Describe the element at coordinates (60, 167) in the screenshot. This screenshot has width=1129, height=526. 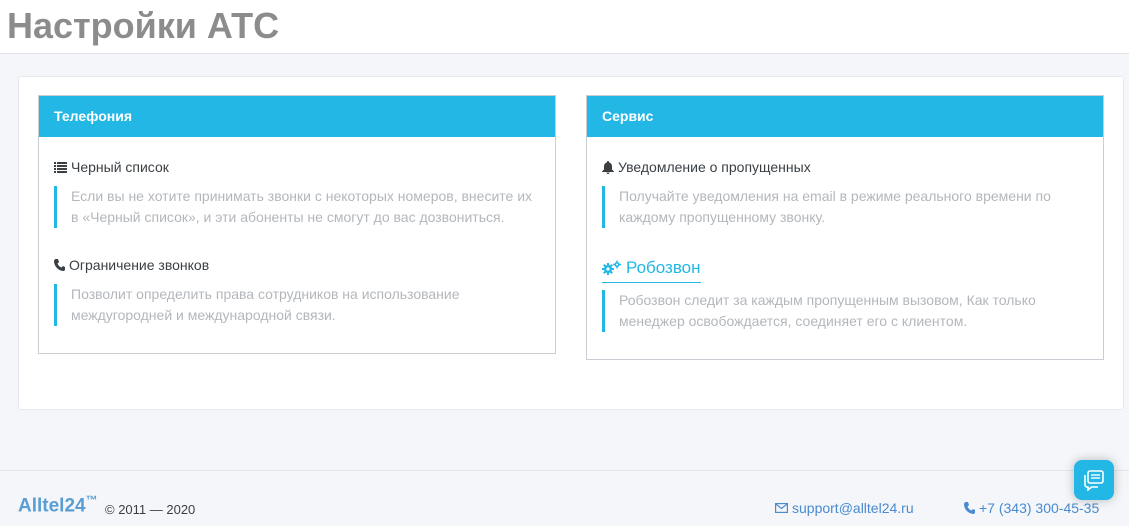
I see `list-icon` at that location.